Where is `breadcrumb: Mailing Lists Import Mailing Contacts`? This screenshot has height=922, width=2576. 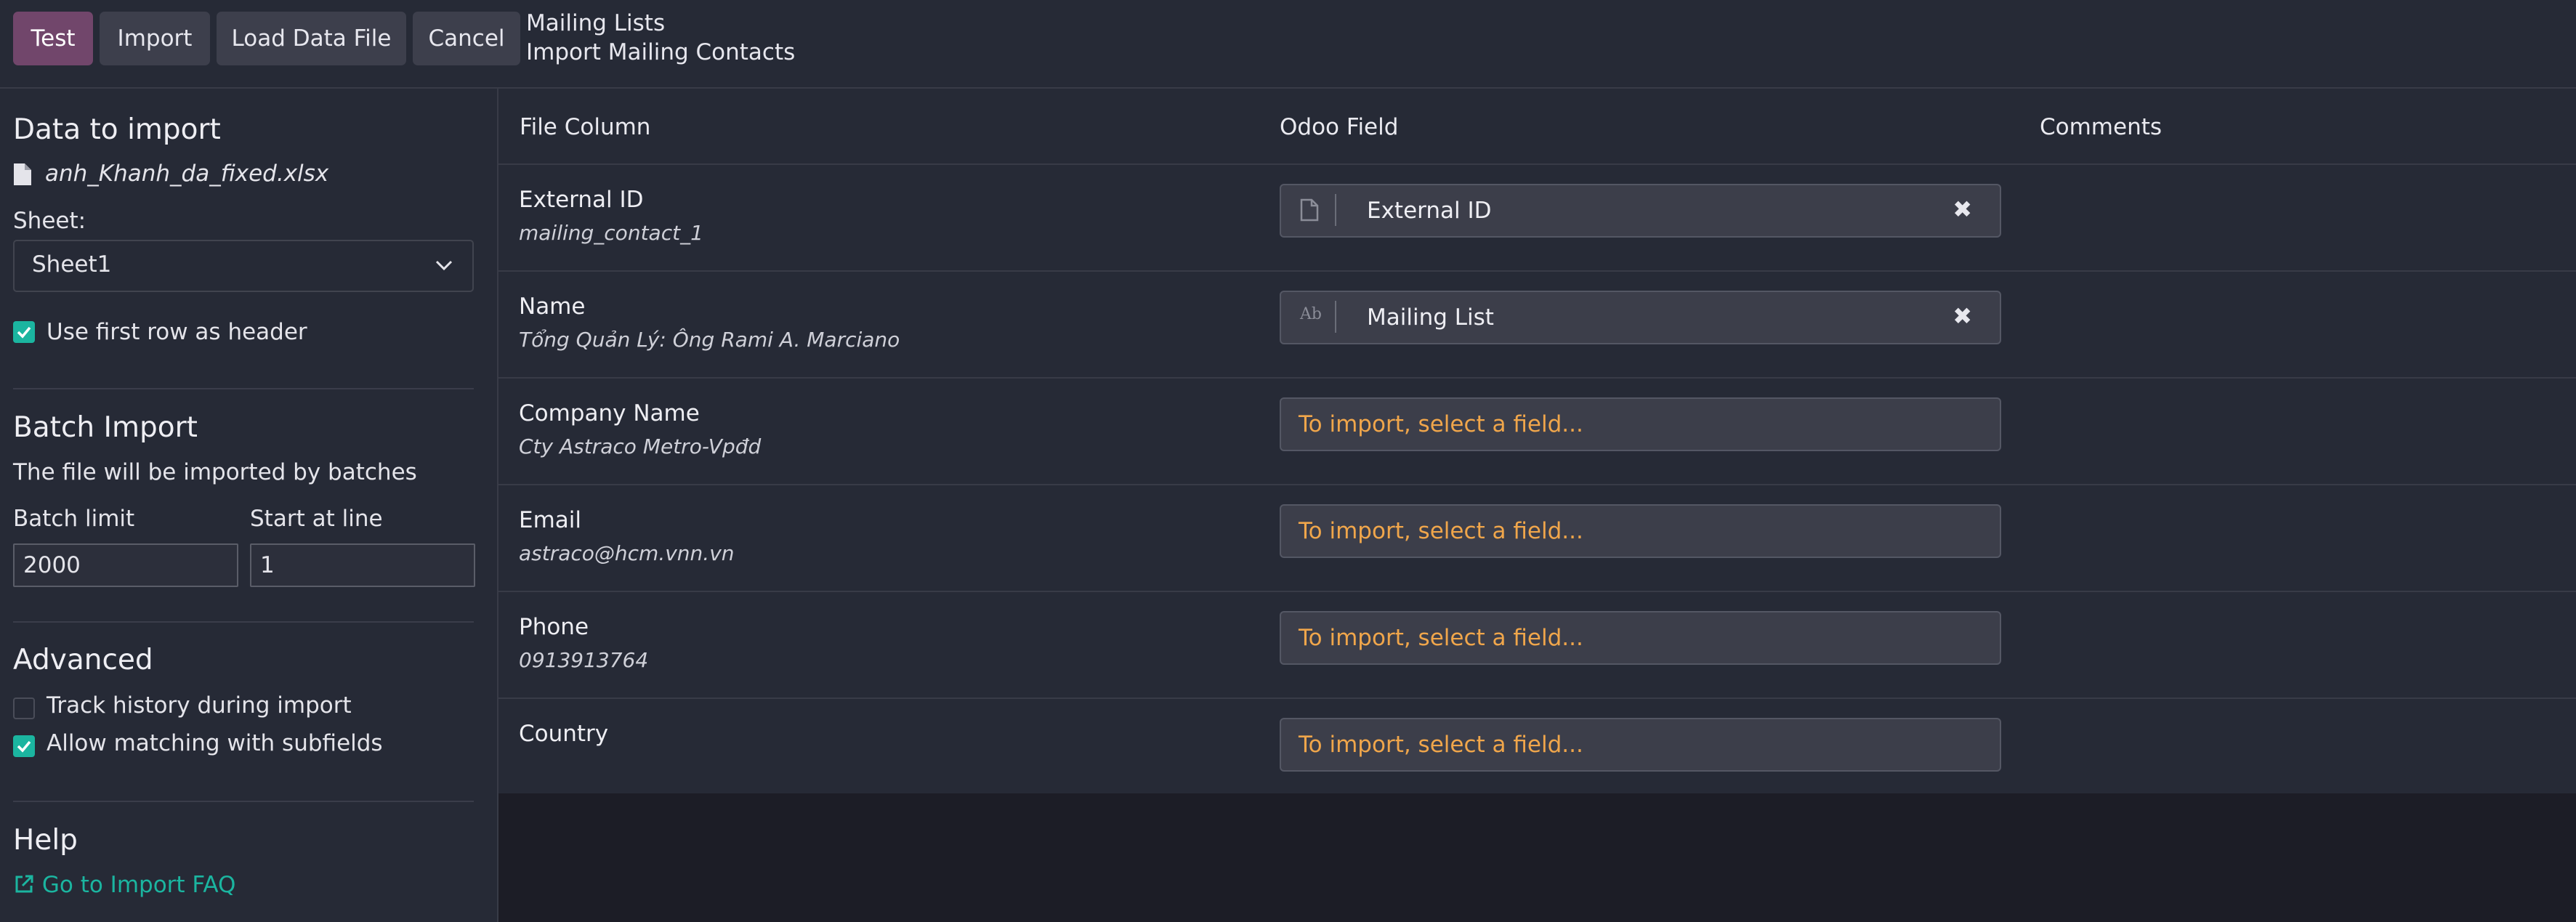
breadcrumb: Mailing Lists Import Mailing Contacts is located at coordinates (661, 38).